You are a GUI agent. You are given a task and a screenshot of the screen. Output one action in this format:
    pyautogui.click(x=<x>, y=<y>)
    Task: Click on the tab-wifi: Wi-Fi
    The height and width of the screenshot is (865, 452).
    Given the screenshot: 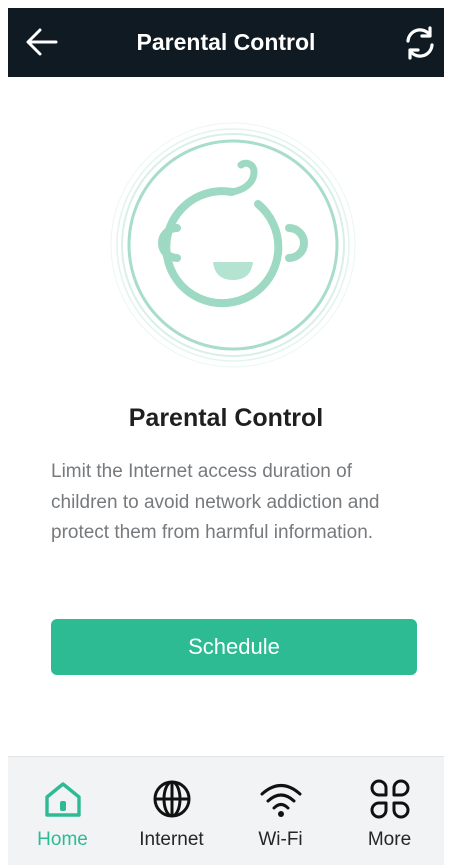 What is the action you would take?
    pyautogui.click(x=280, y=811)
    